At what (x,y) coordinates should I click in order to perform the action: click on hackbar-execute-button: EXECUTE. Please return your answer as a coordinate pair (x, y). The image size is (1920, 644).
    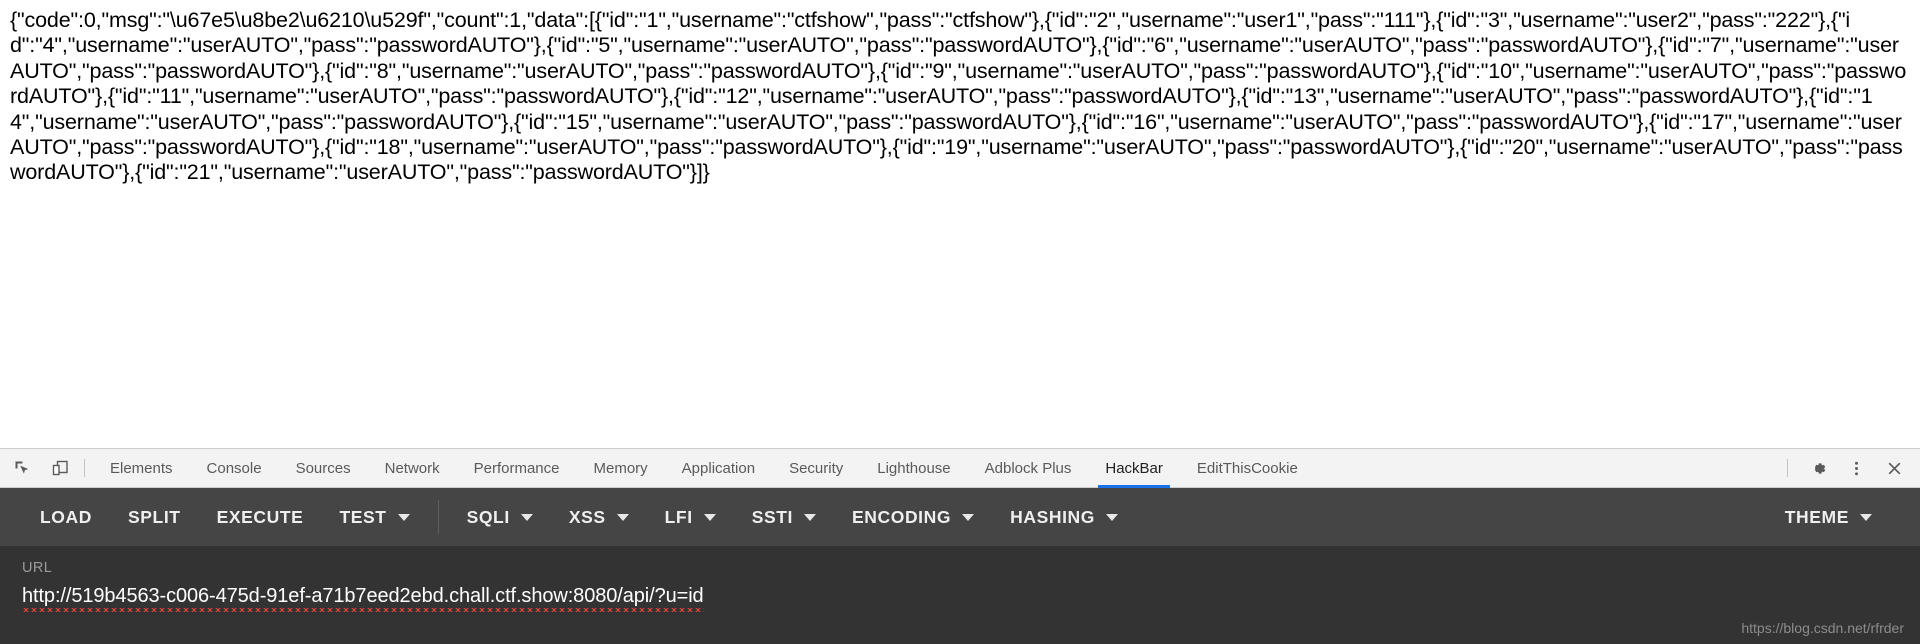
    Looking at the image, I should click on (260, 517).